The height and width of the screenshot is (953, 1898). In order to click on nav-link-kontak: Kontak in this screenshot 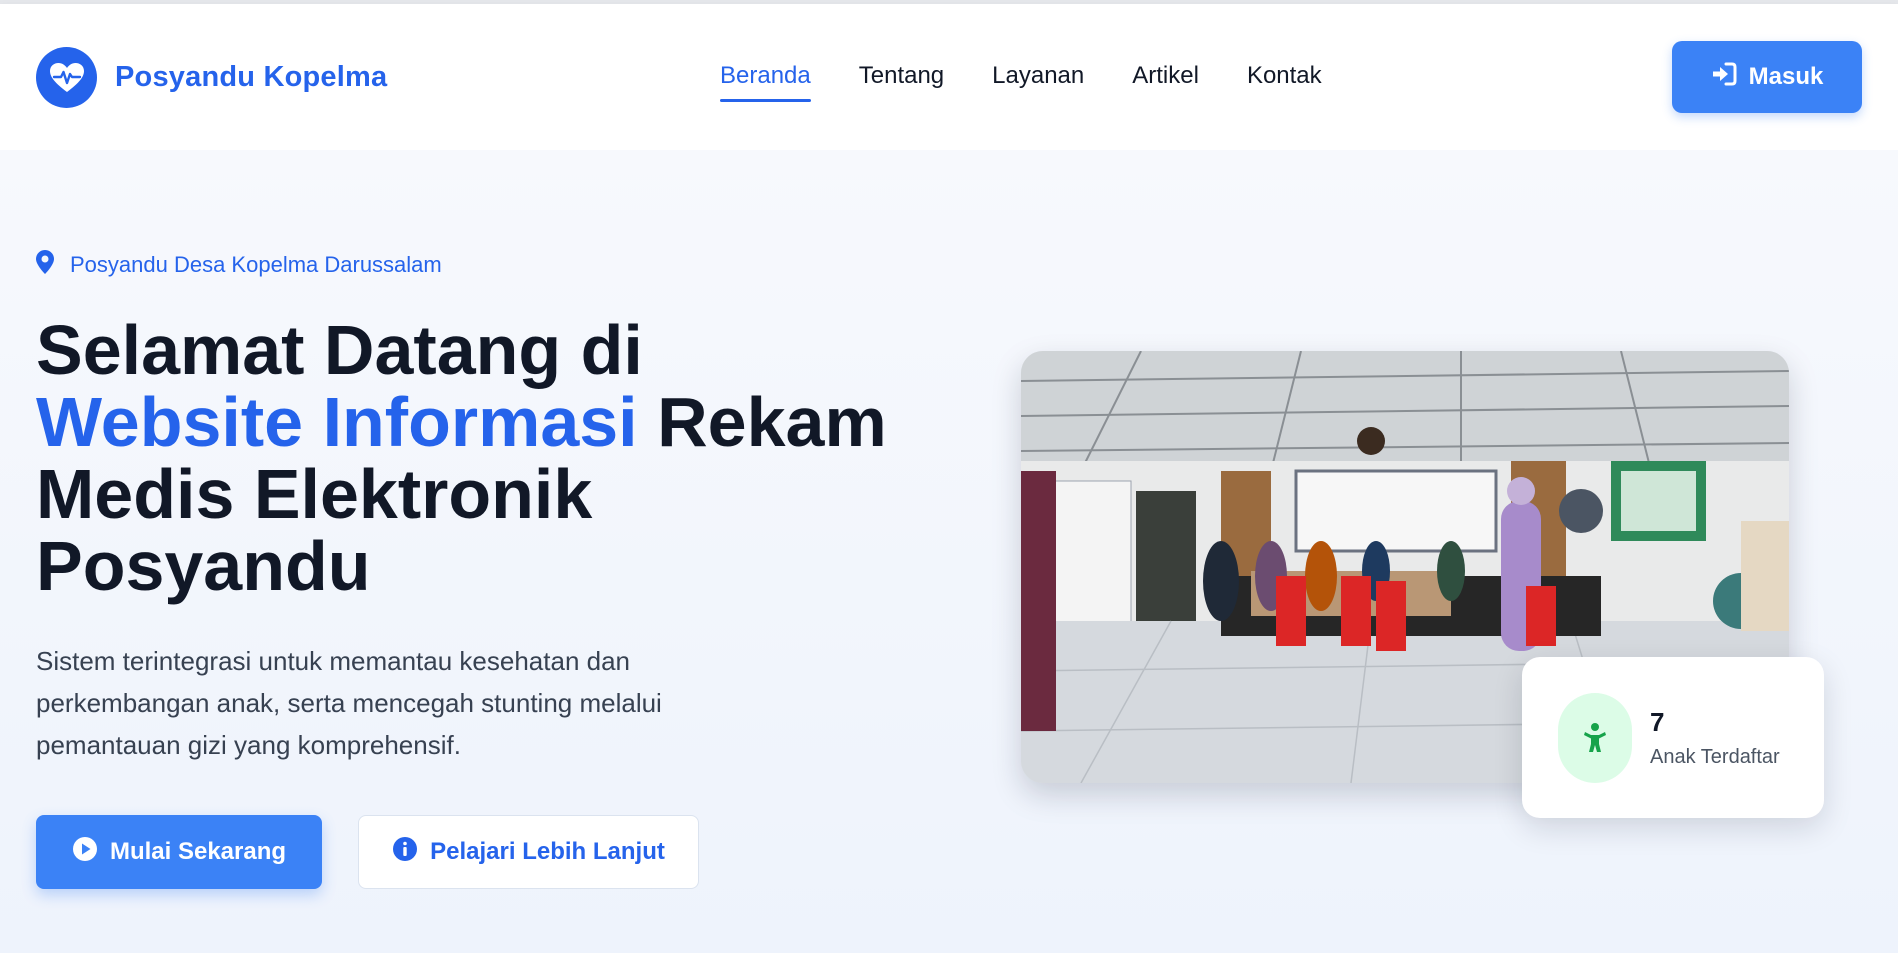, I will do `click(1284, 82)`.